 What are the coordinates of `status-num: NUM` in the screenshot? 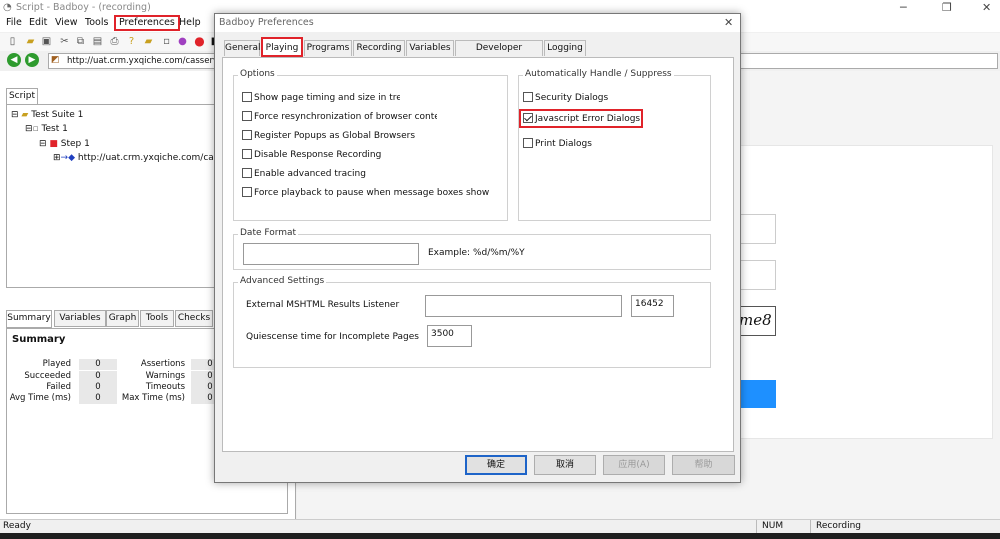 It's located at (769, 526).